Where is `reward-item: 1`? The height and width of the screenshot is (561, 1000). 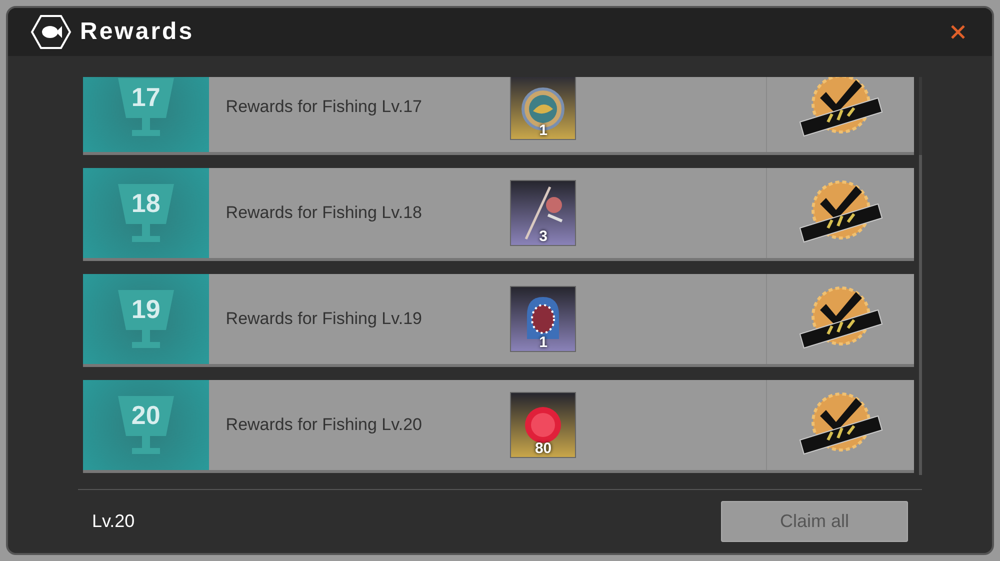
reward-item: 1 is located at coordinates (543, 319).